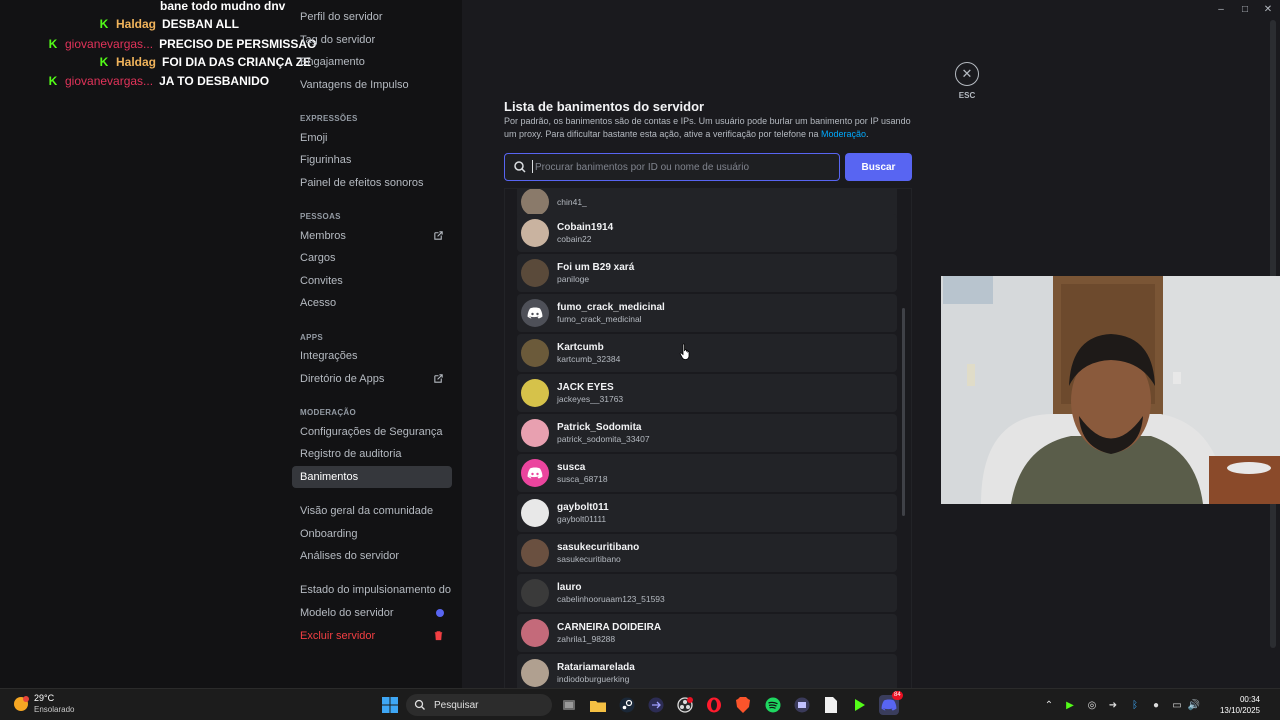 This screenshot has height=720, width=1280. I want to click on discord-taskbar-icon: 84, so click(891, 703).